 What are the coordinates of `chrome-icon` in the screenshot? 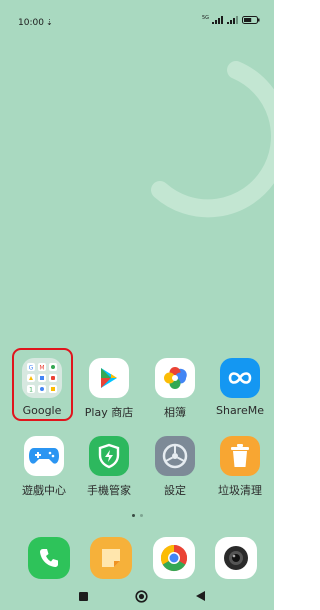 It's located at (174, 558).